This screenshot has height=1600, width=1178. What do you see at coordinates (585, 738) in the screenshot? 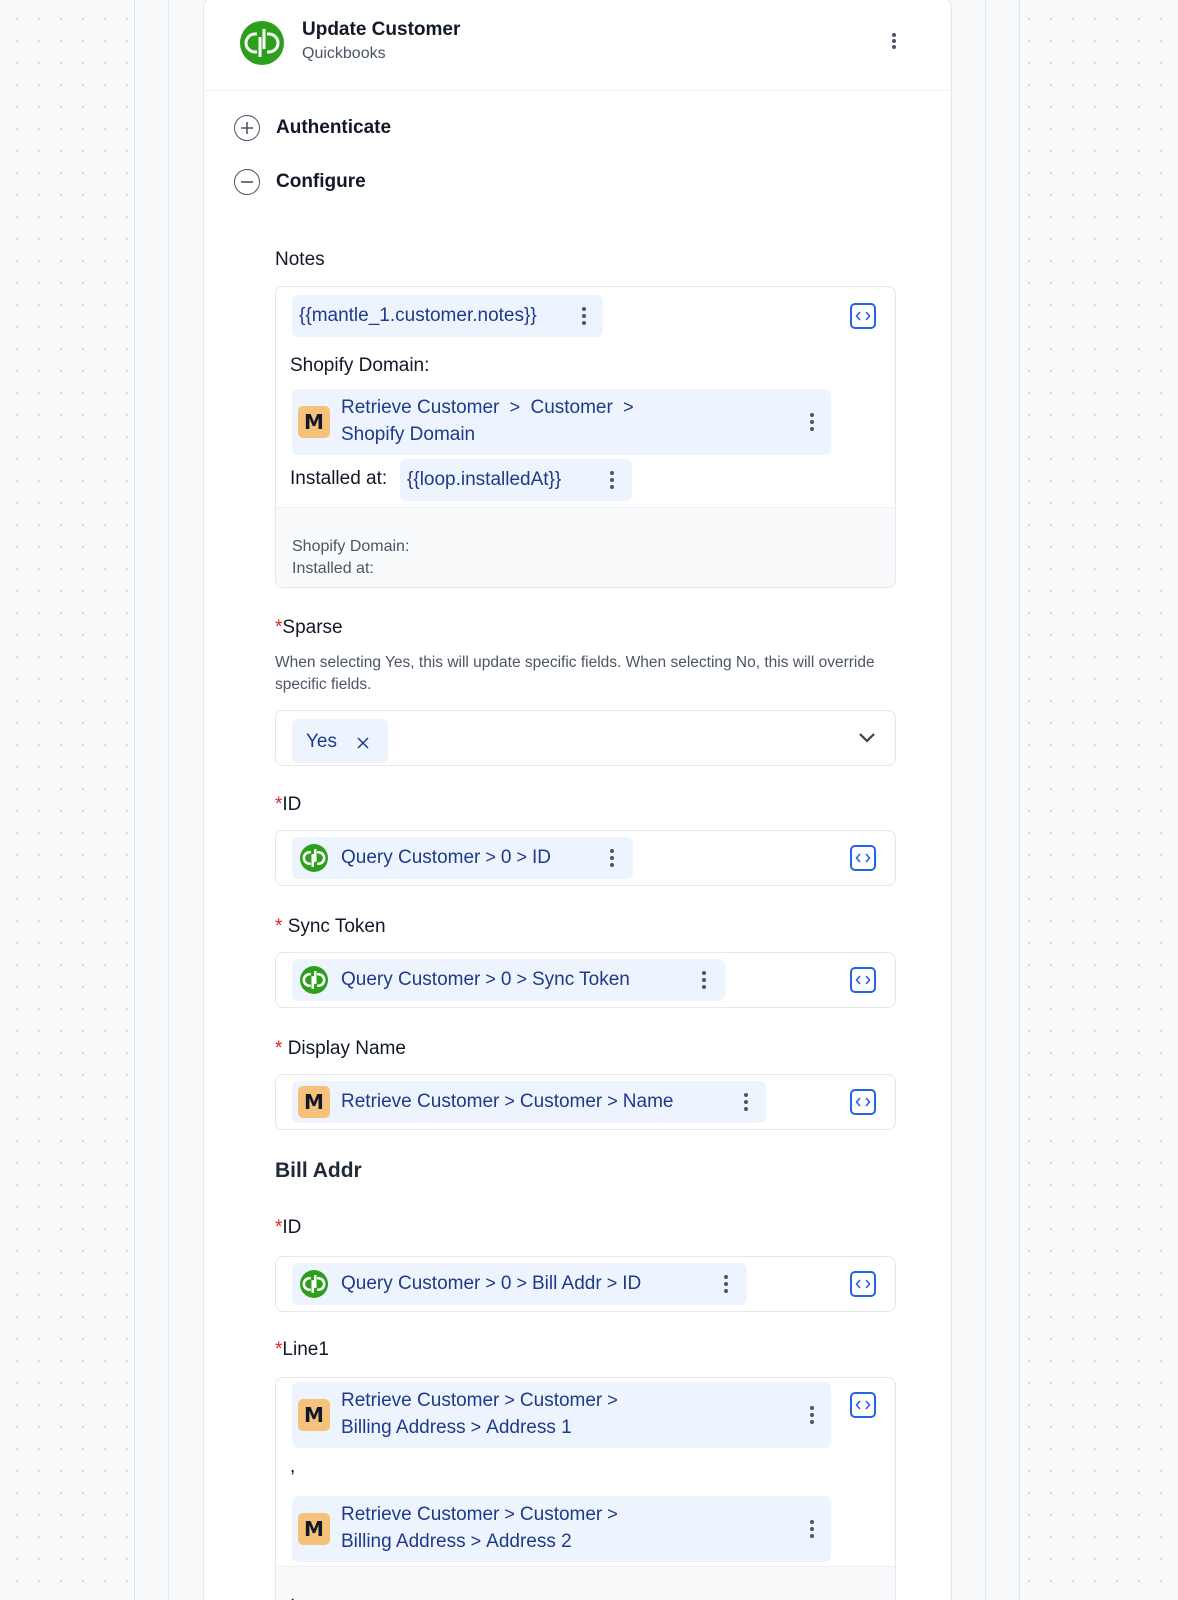
I see `sparse-select: Yes` at bounding box center [585, 738].